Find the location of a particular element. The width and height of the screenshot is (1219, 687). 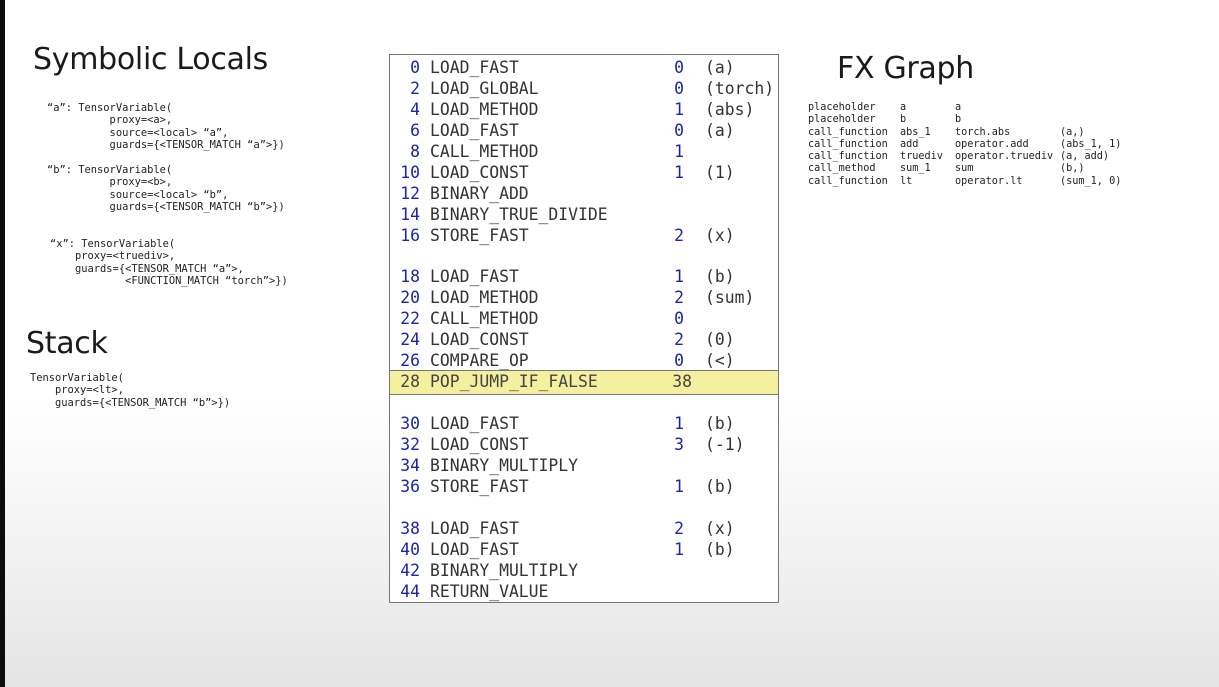

fx-name: lt is located at coordinates (906, 181).